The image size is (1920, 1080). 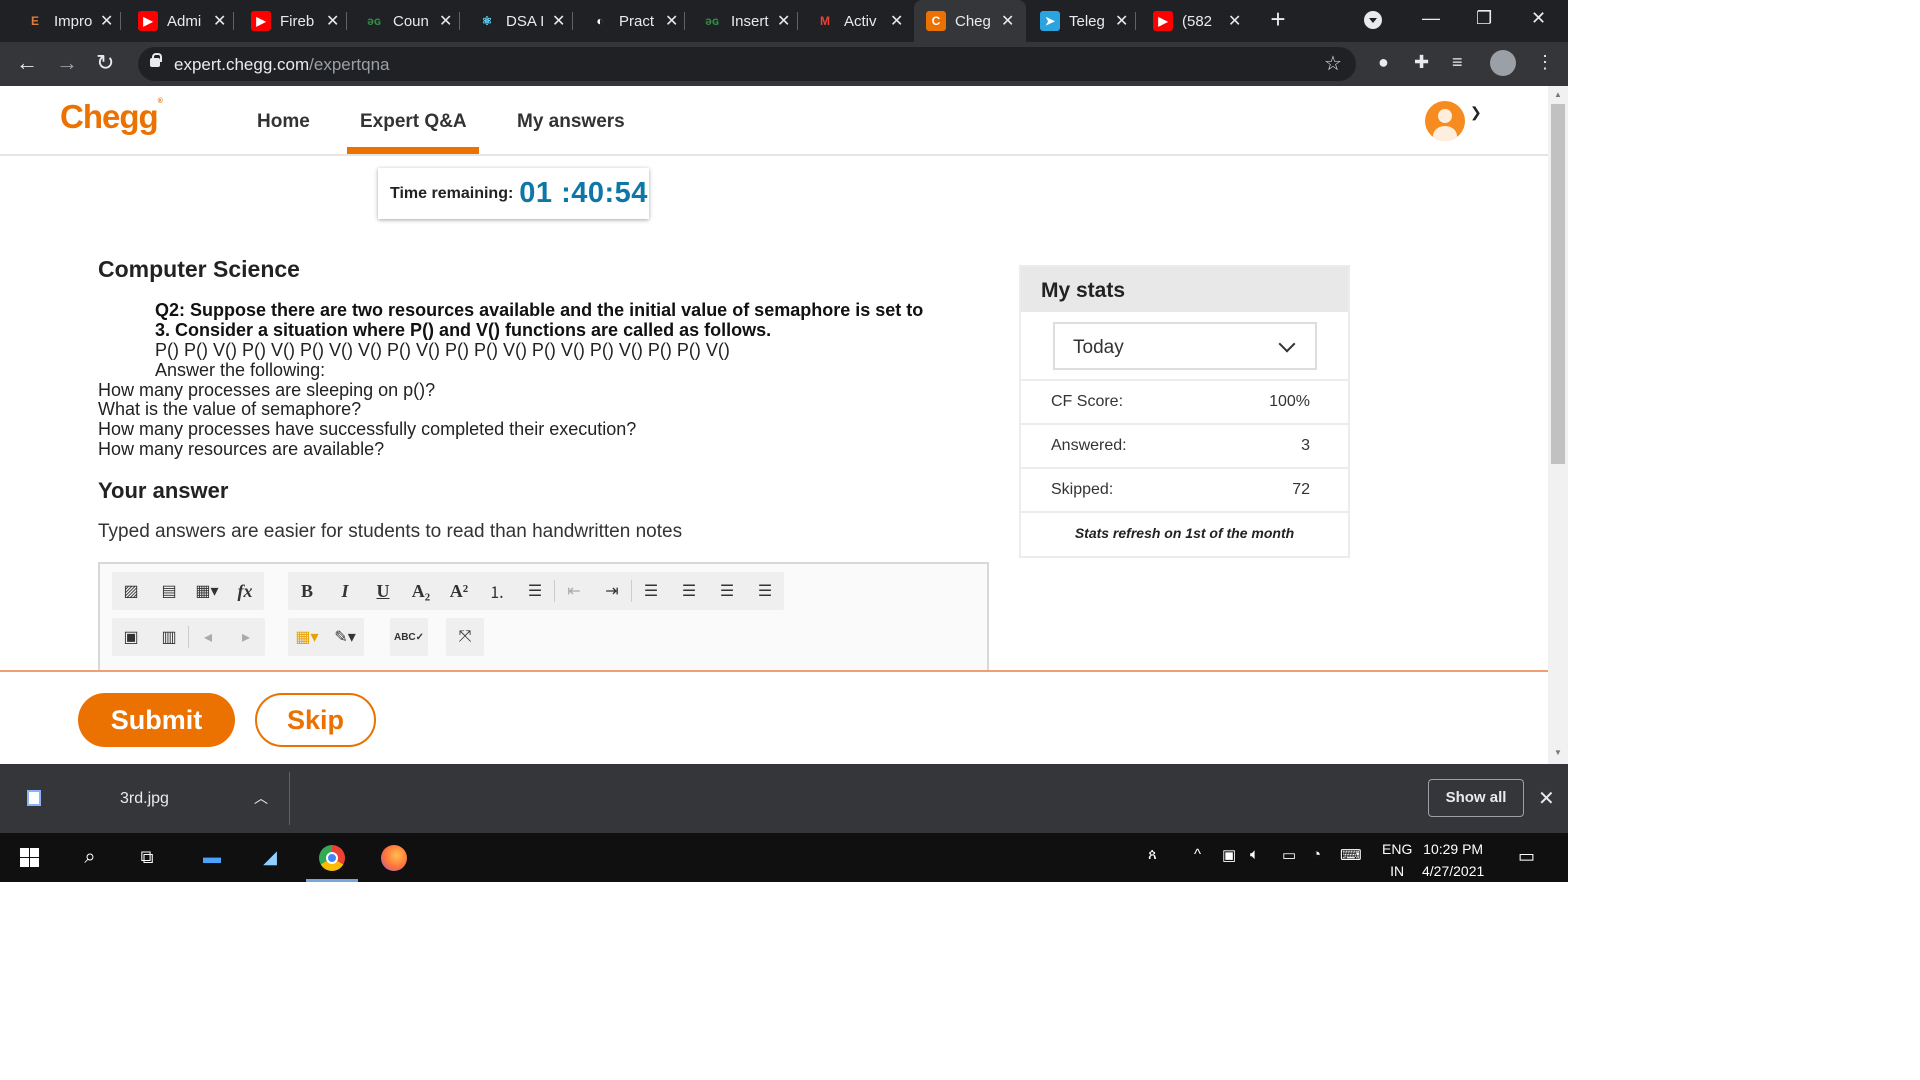 What do you see at coordinates (111, 117) in the screenshot?
I see `chegg-logo: Chegg®` at bounding box center [111, 117].